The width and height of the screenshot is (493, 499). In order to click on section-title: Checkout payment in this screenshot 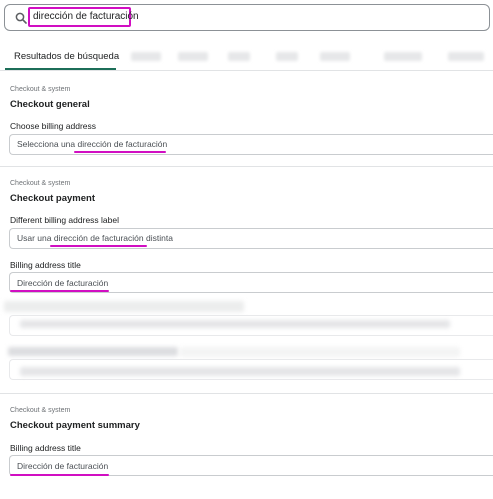, I will do `click(52, 198)`.